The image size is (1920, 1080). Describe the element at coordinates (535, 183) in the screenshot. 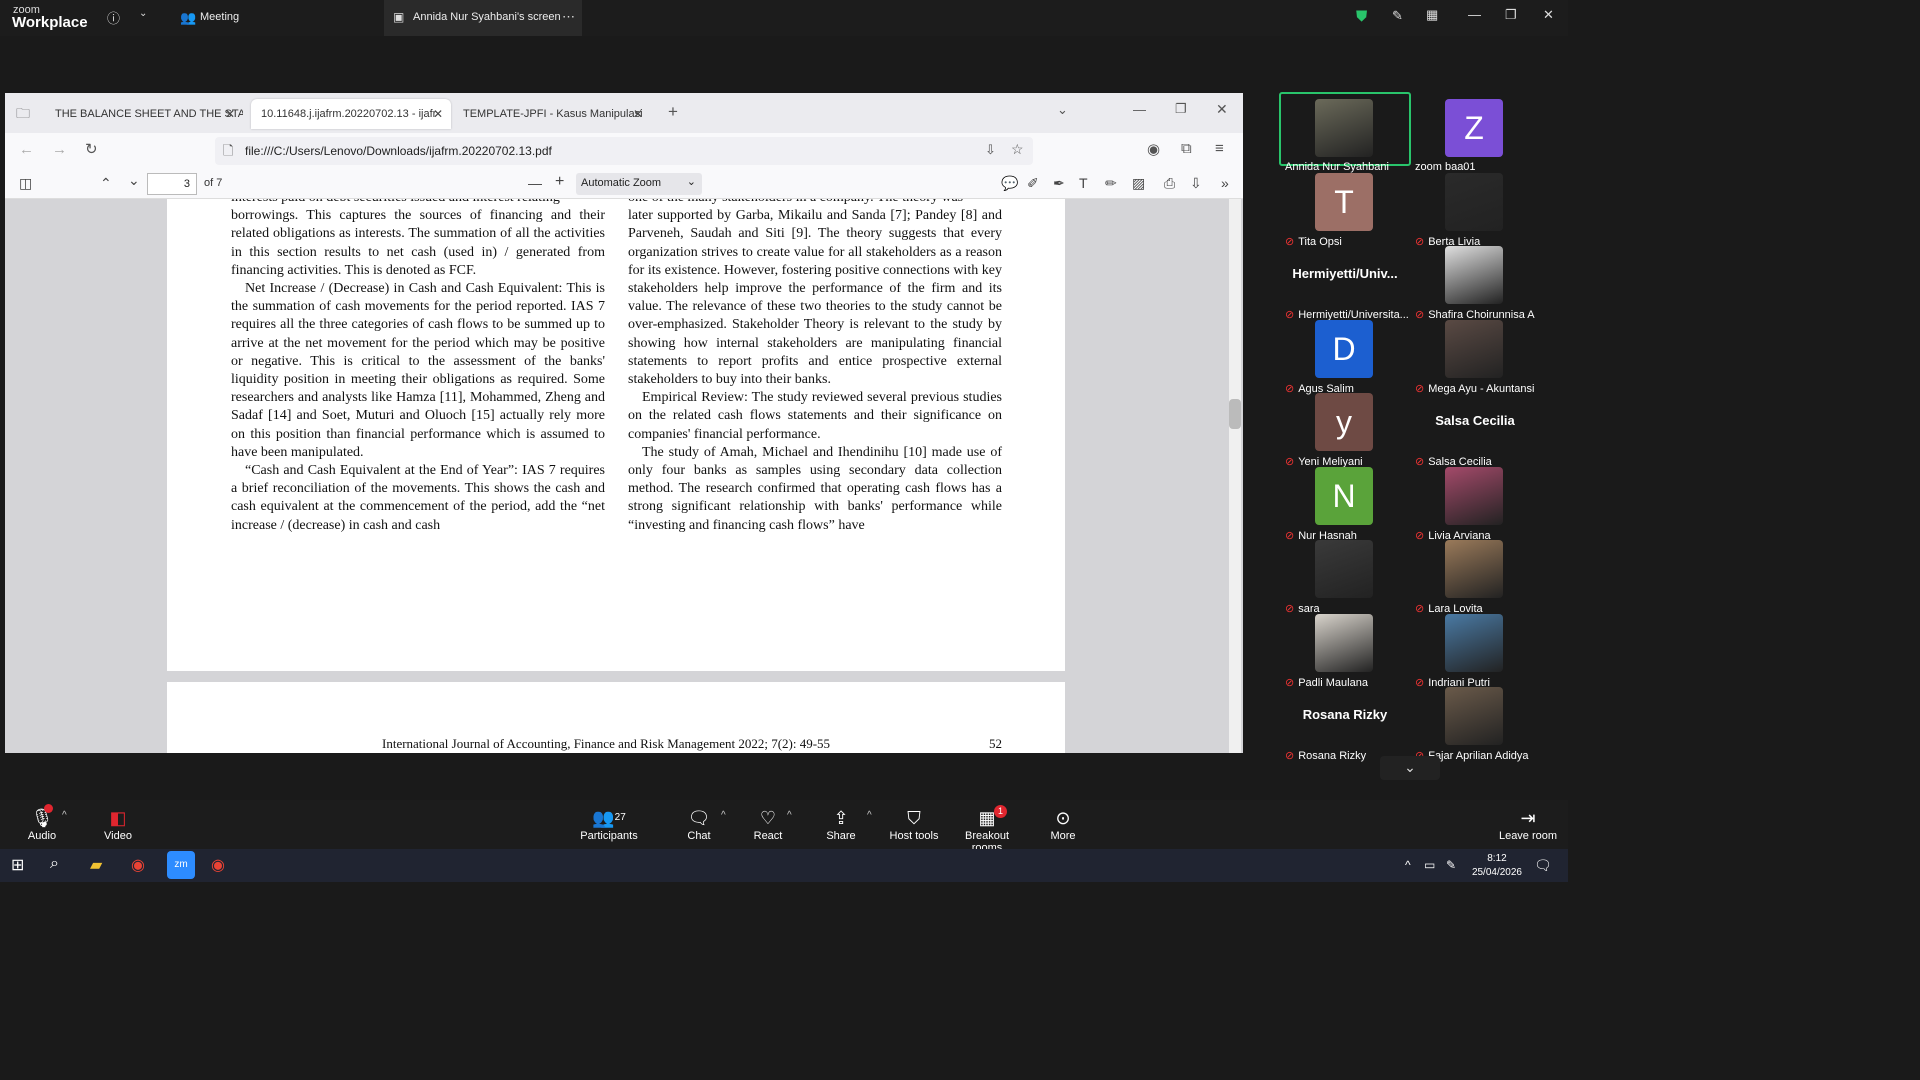

I see `zoom-out-icon: —` at that location.